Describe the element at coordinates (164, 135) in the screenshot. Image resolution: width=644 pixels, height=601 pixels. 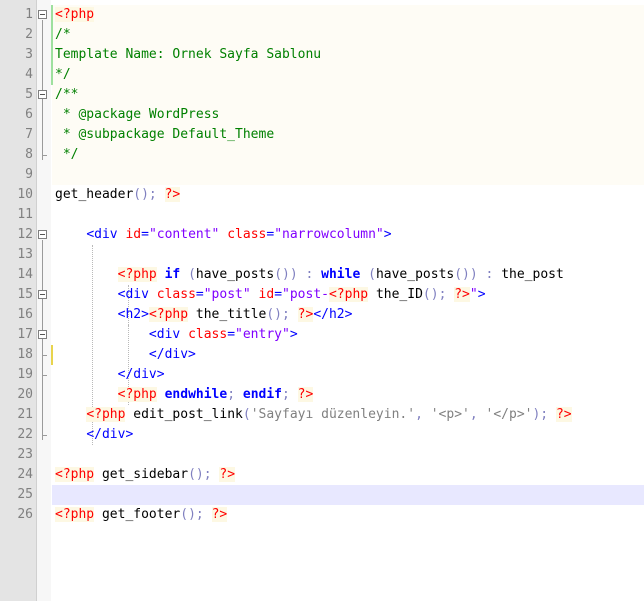
I see `code-line: * @subpackage Default_Theme` at that location.